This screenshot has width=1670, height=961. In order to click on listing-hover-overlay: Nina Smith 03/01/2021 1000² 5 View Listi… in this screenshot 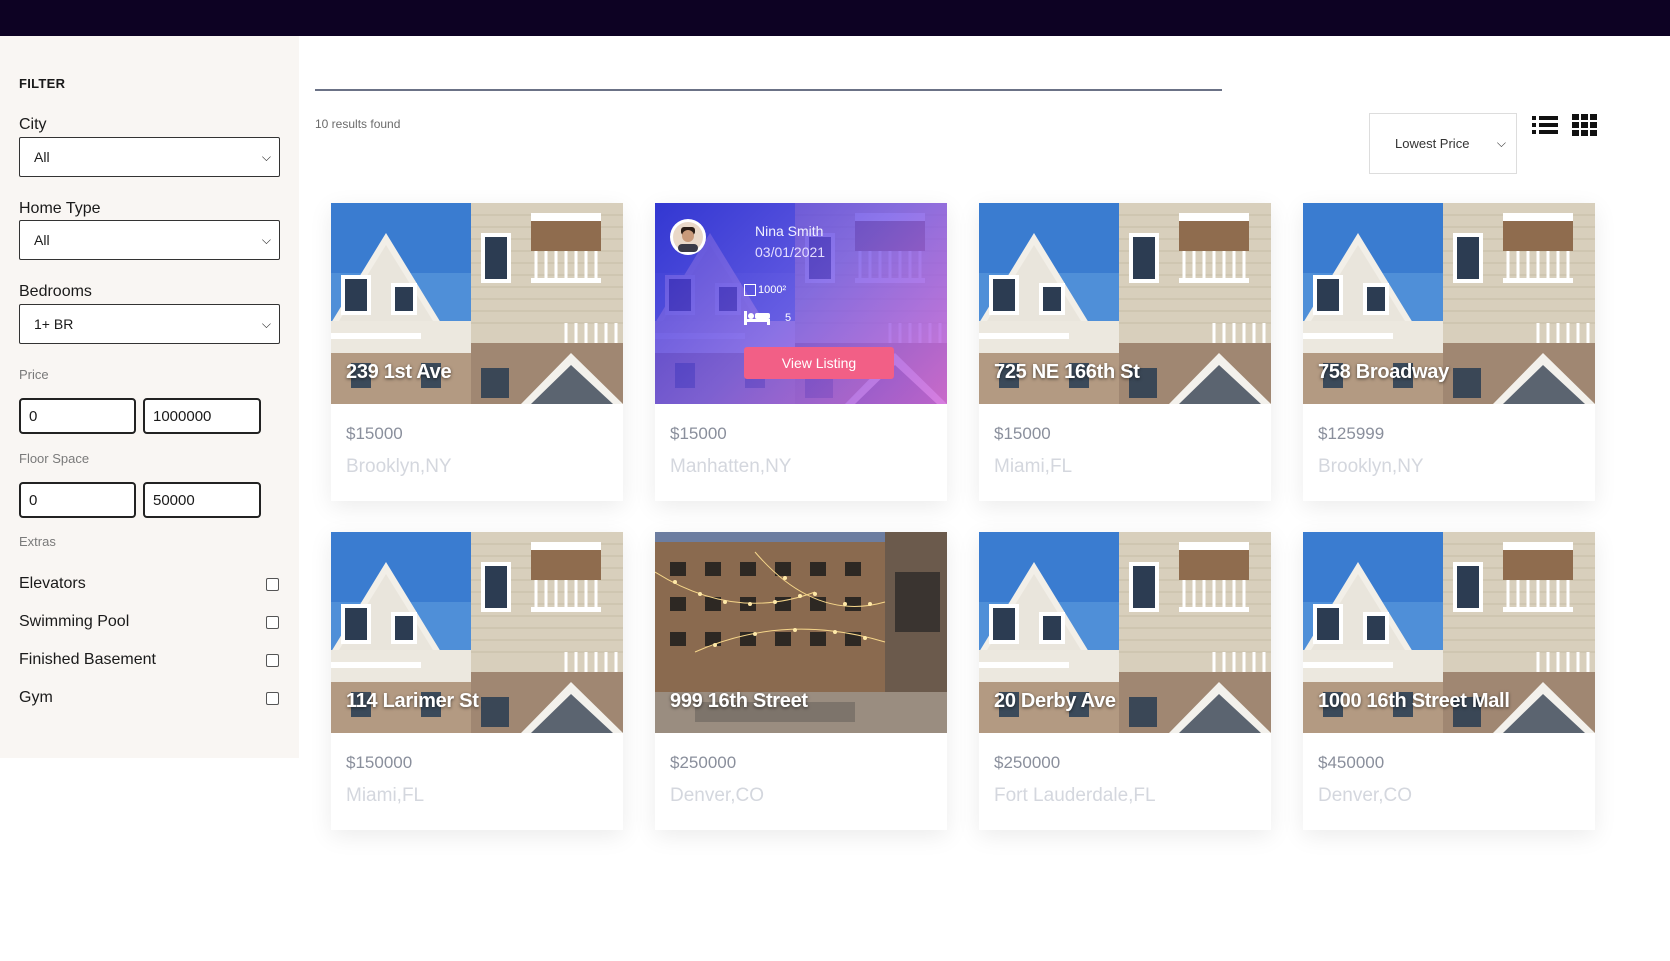, I will do `click(801, 303)`.